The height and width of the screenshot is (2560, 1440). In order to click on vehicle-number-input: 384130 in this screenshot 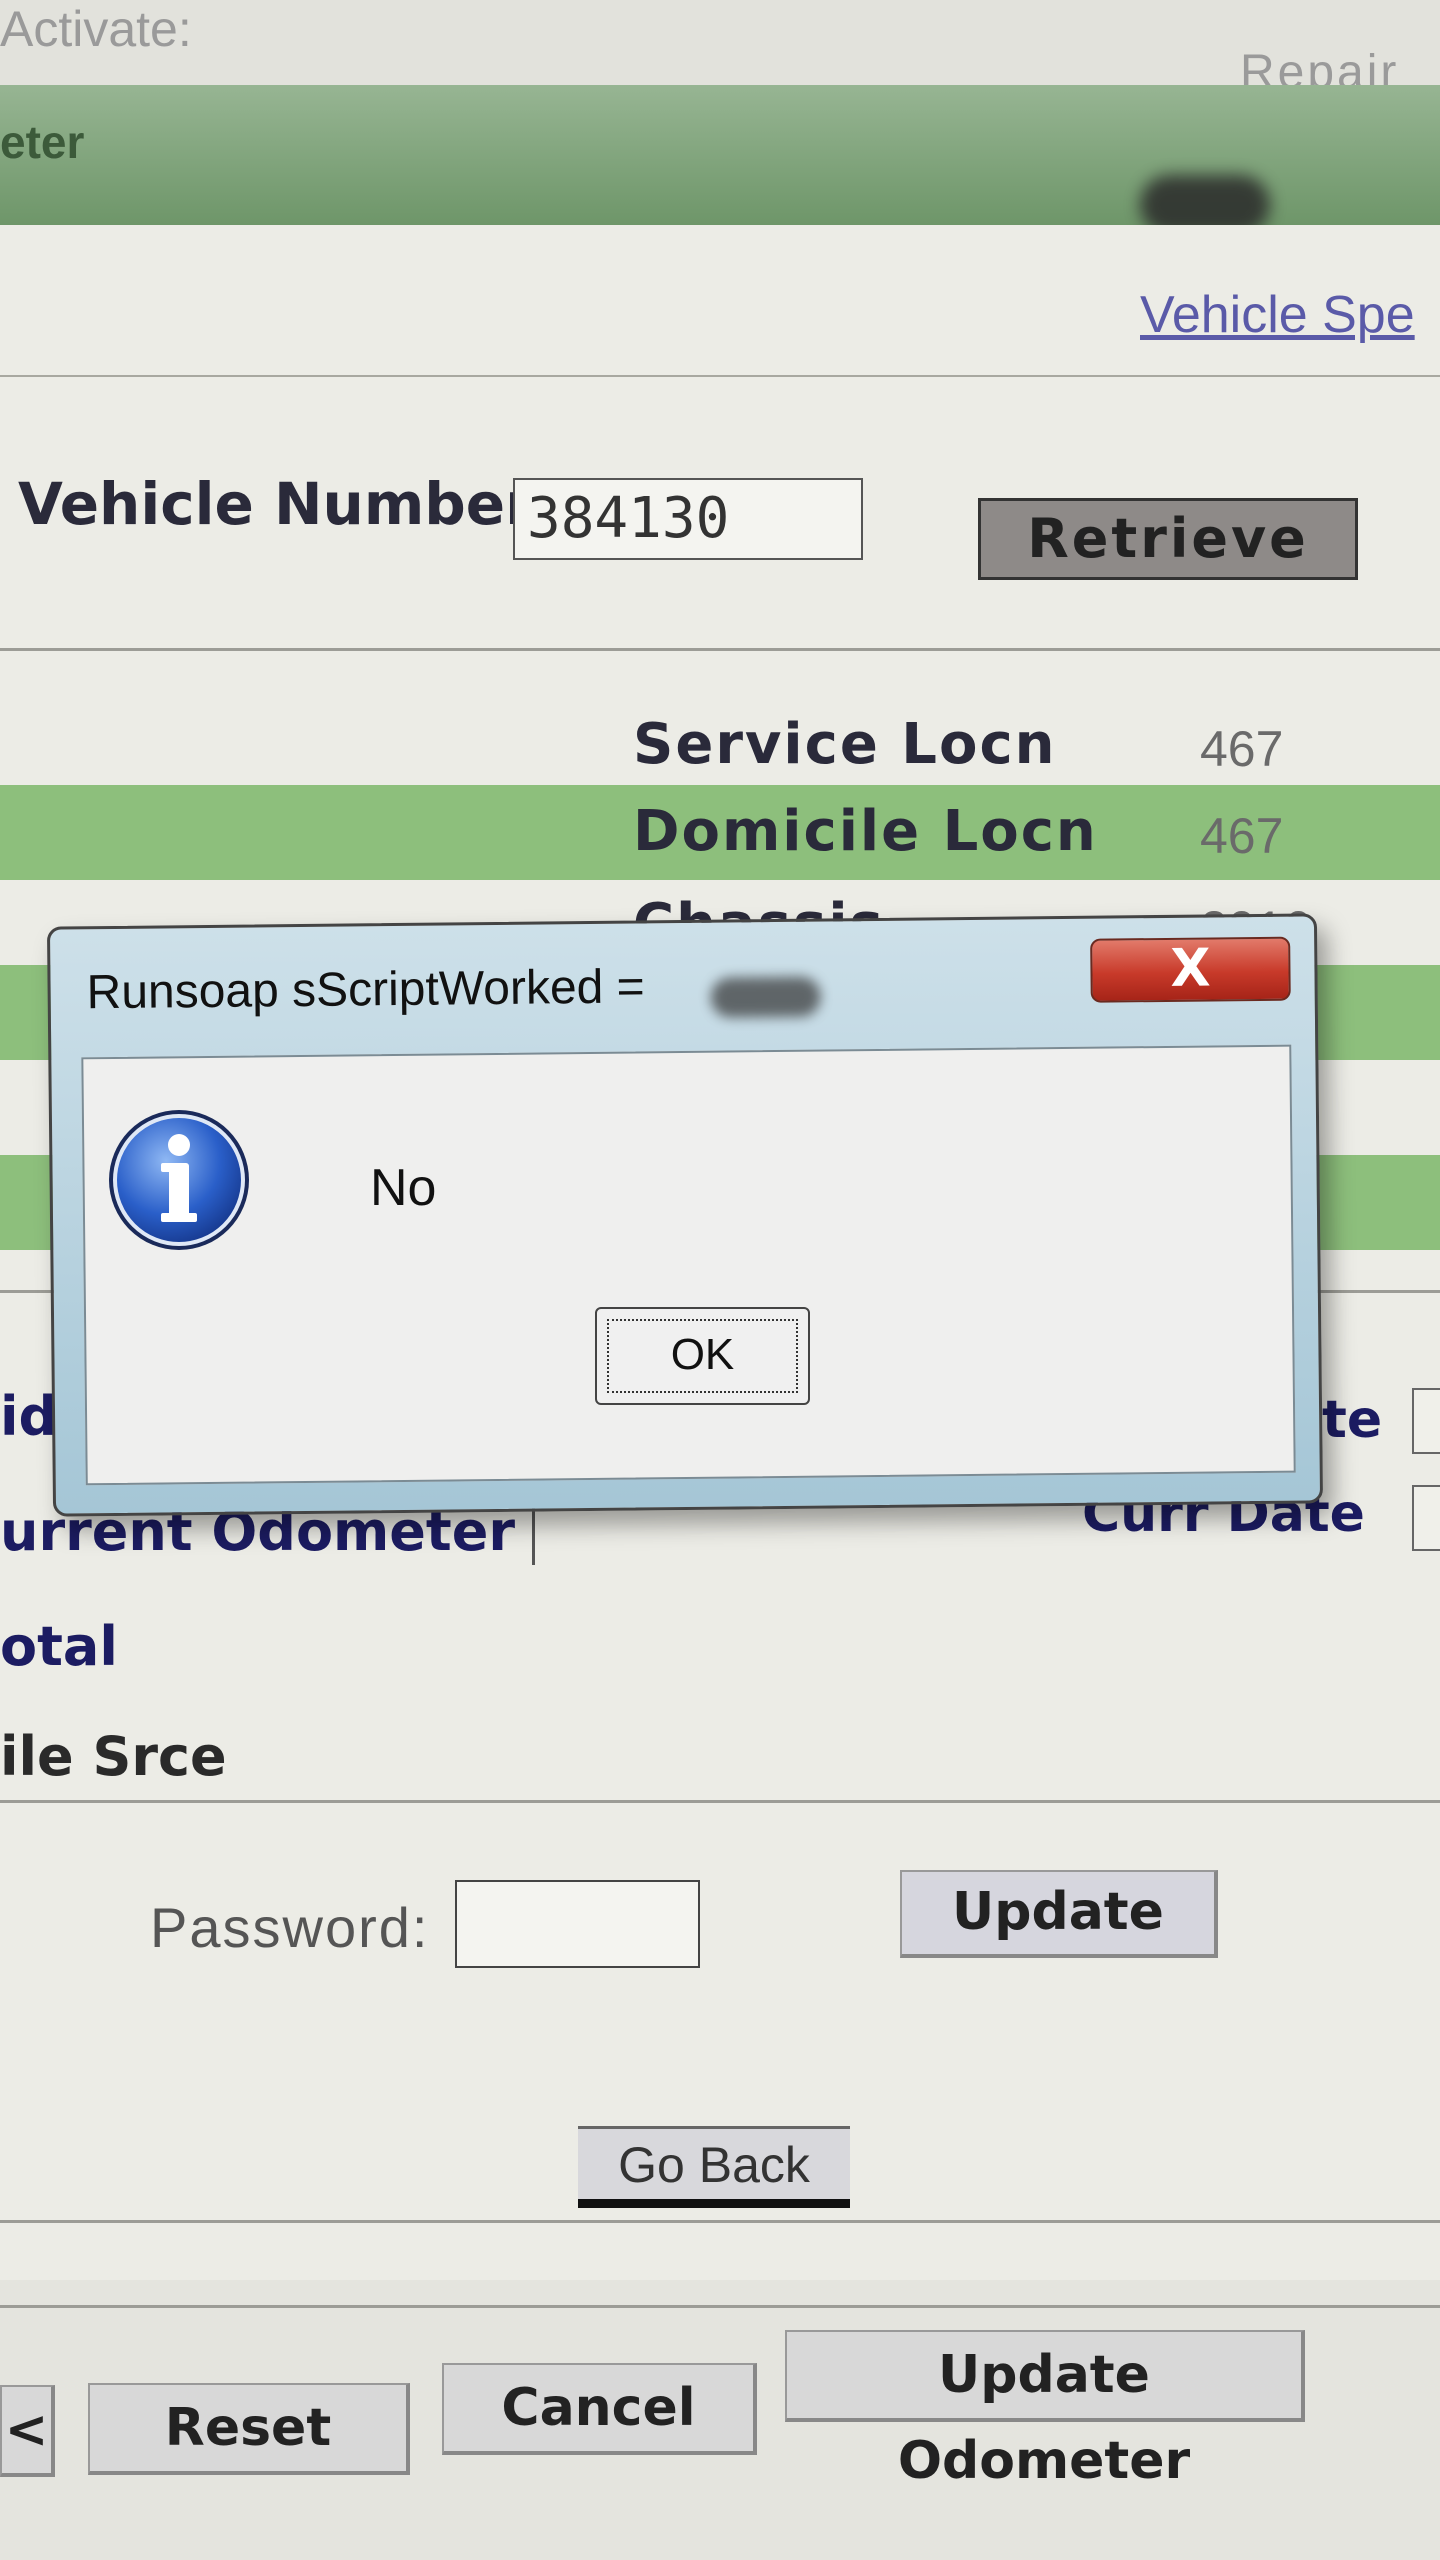, I will do `click(688, 519)`.